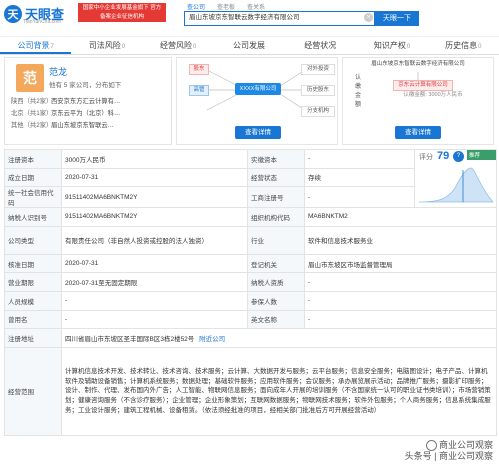 This screenshot has width=499, height=468. I want to click on cell-key: 统一社会信用代码, so click(33, 197).